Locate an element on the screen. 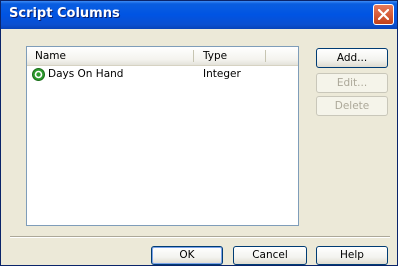 Image resolution: width=398 pixels, height=266 pixels. row-name: Days On Hand is located at coordinates (86, 74).